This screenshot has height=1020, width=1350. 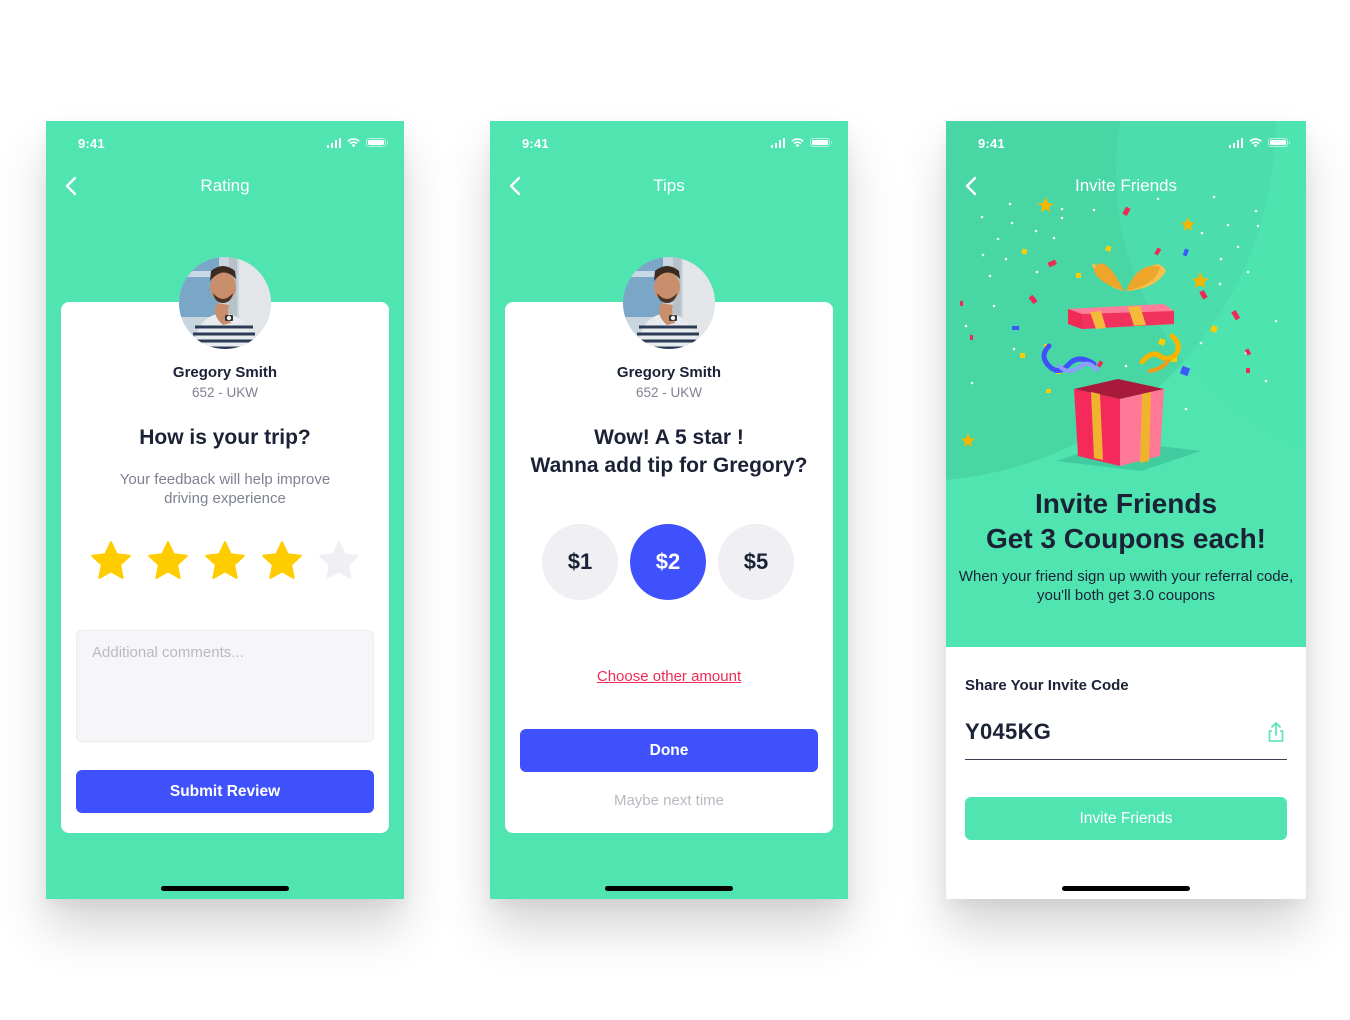 I want to click on done-button: Done, so click(x=669, y=750).